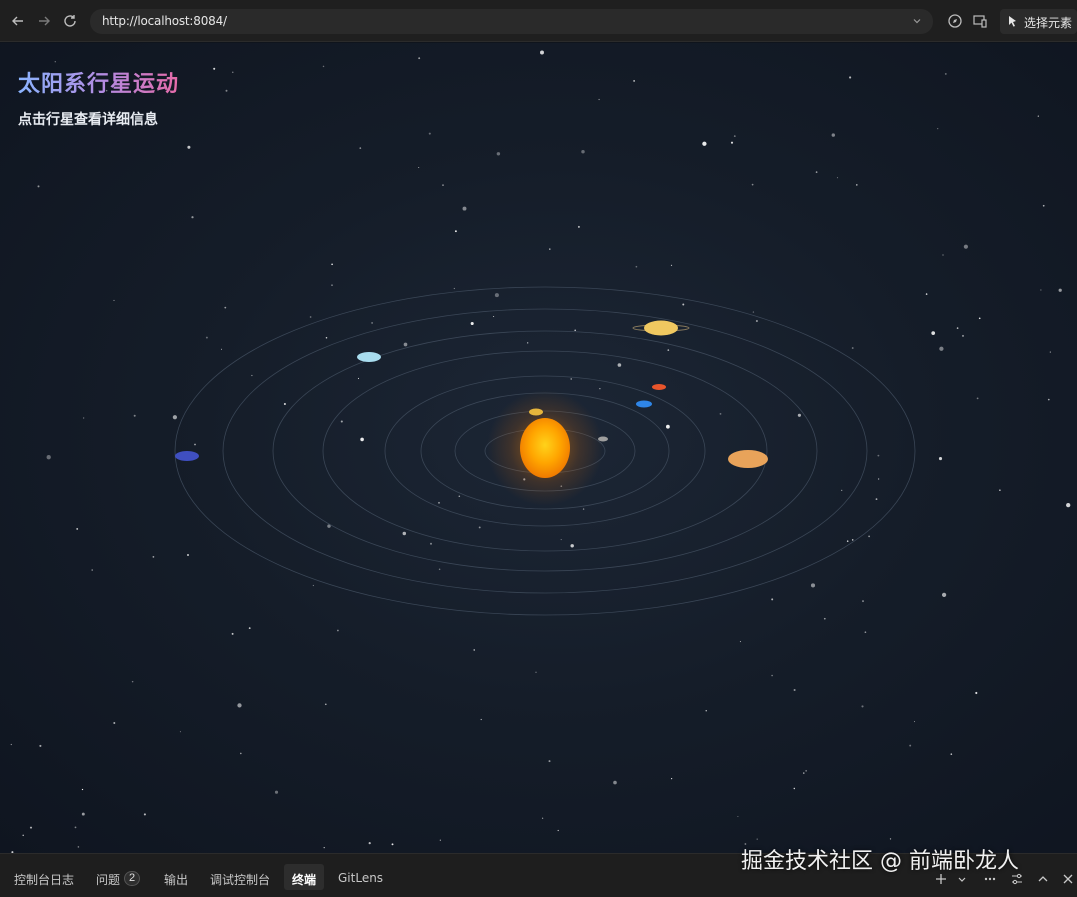 This screenshot has height=897, width=1077. I want to click on planet-uranus, so click(369, 357).